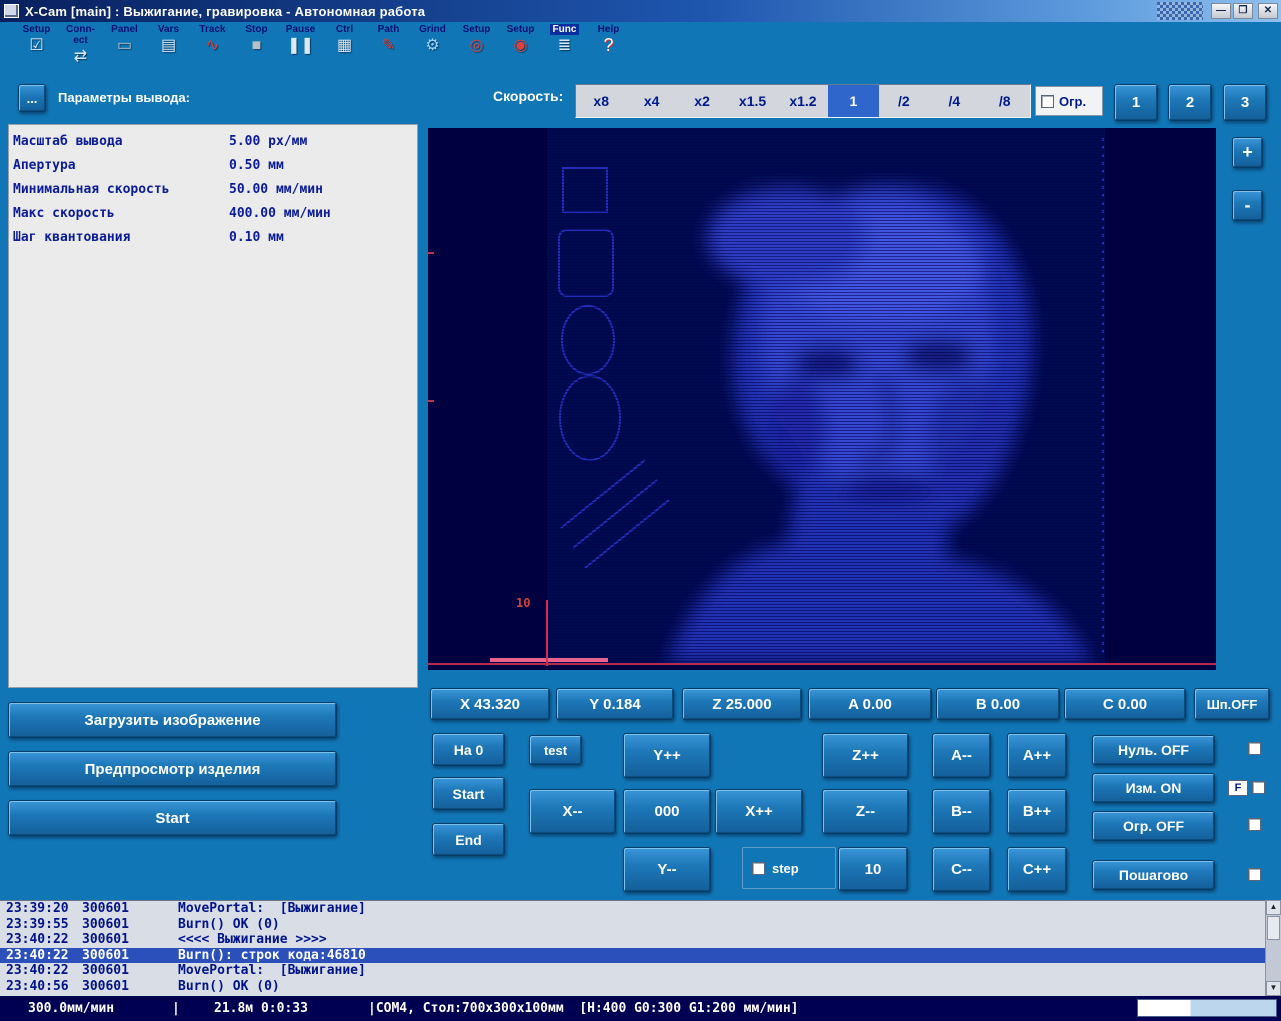 This screenshot has height=1021, width=1281. Describe the element at coordinates (1153, 826) in the screenshot. I see `limit-off-button: Огр. OFF` at that location.